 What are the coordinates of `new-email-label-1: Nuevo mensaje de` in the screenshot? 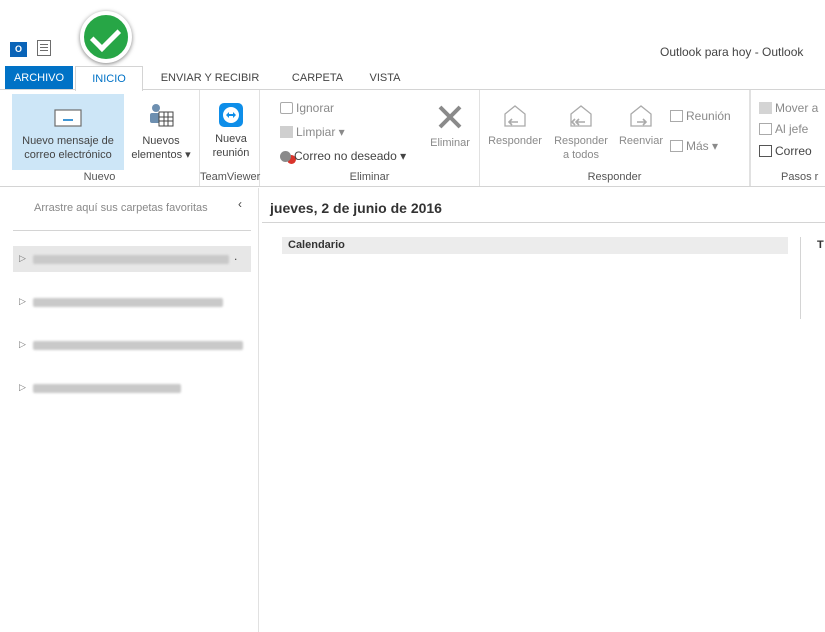 It's located at (68, 141).